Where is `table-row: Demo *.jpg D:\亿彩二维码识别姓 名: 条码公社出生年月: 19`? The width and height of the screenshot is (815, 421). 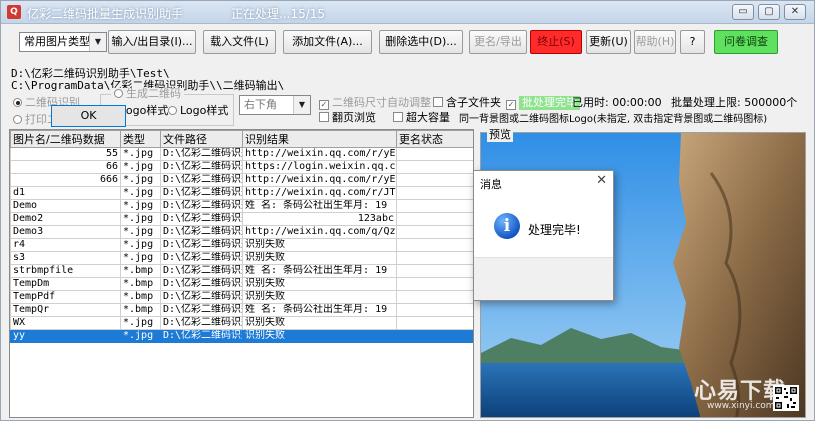 table-row: Demo *.jpg D:\亿彩二维码识别姓 名: 条码公社出生年月: 19 is located at coordinates (241, 206).